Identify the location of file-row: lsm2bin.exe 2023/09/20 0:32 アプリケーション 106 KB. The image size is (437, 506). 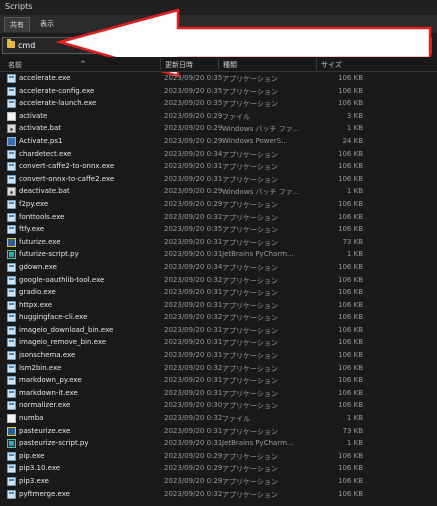
(218, 368).